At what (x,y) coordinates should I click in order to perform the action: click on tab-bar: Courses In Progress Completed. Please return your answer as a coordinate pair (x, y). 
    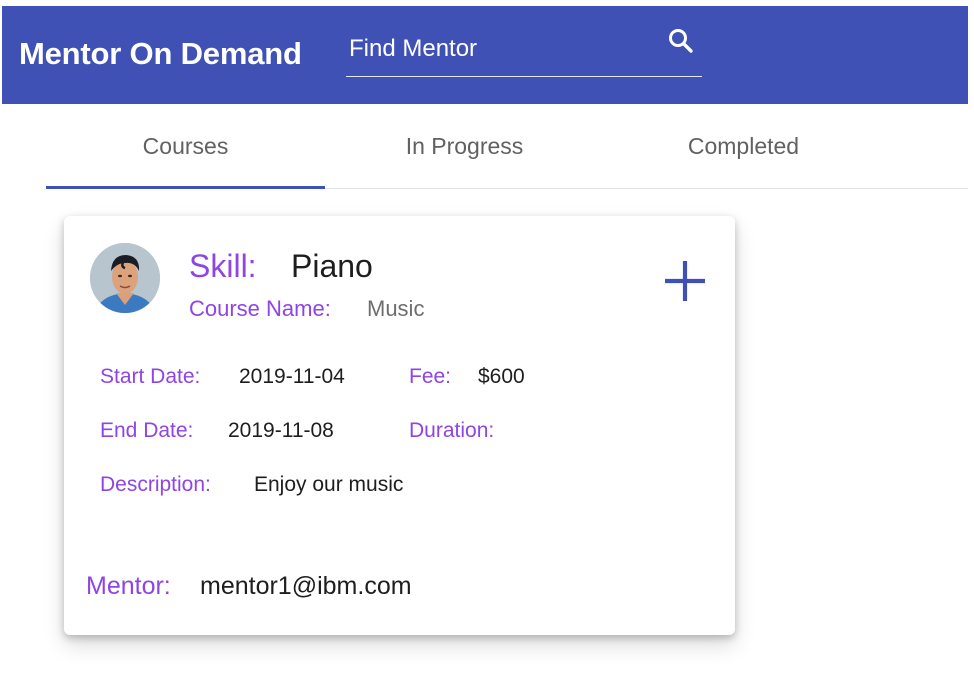
    Looking at the image, I should click on (507, 146).